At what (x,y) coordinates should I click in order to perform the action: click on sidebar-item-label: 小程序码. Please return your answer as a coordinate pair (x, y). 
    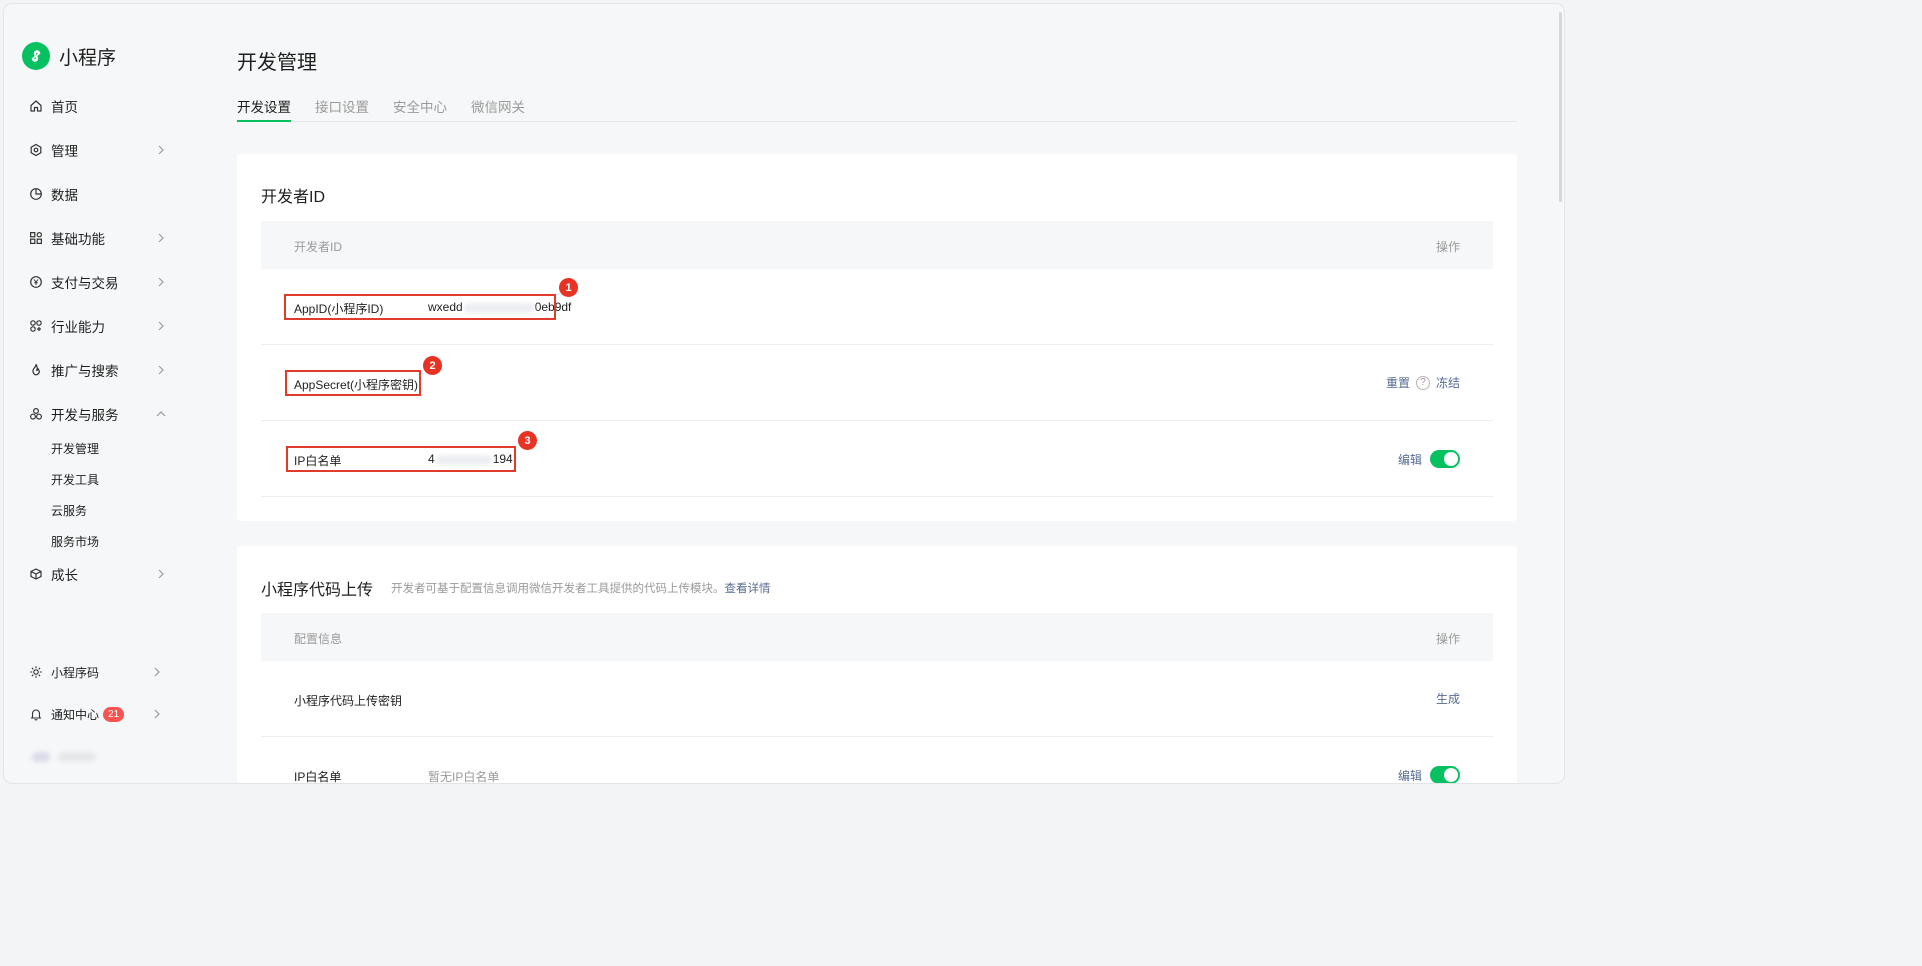
    Looking at the image, I should click on (75, 672).